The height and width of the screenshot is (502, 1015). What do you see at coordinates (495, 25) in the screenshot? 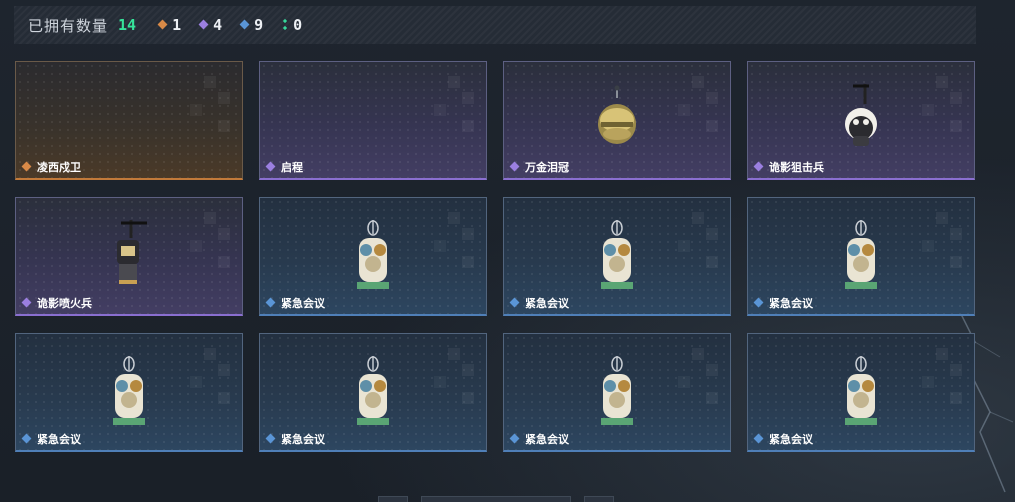
I see `ownership-summary-bar: 已拥有数量 14 1 4 9 0` at bounding box center [495, 25].